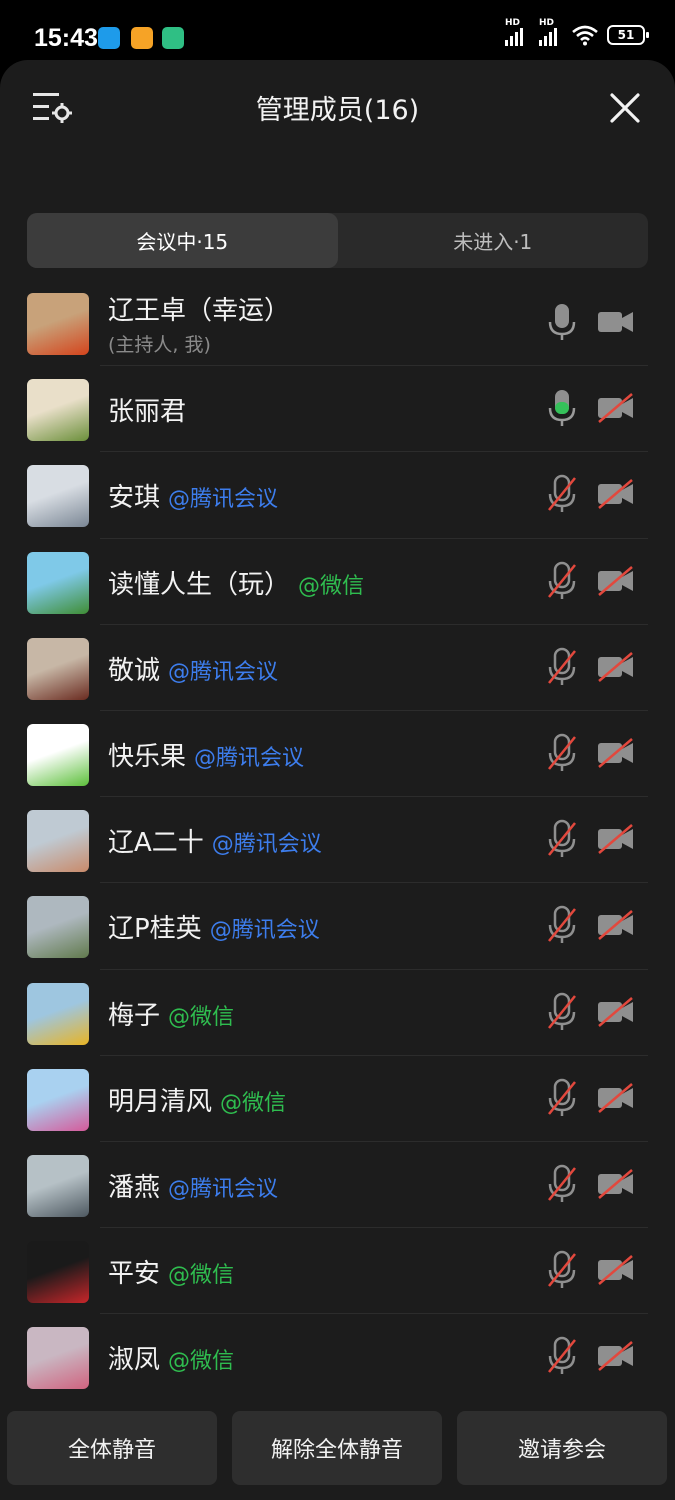 The width and height of the screenshot is (675, 1500). What do you see at coordinates (514, 32) in the screenshot?
I see `signal-icon: HD` at bounding box center [514, 32].